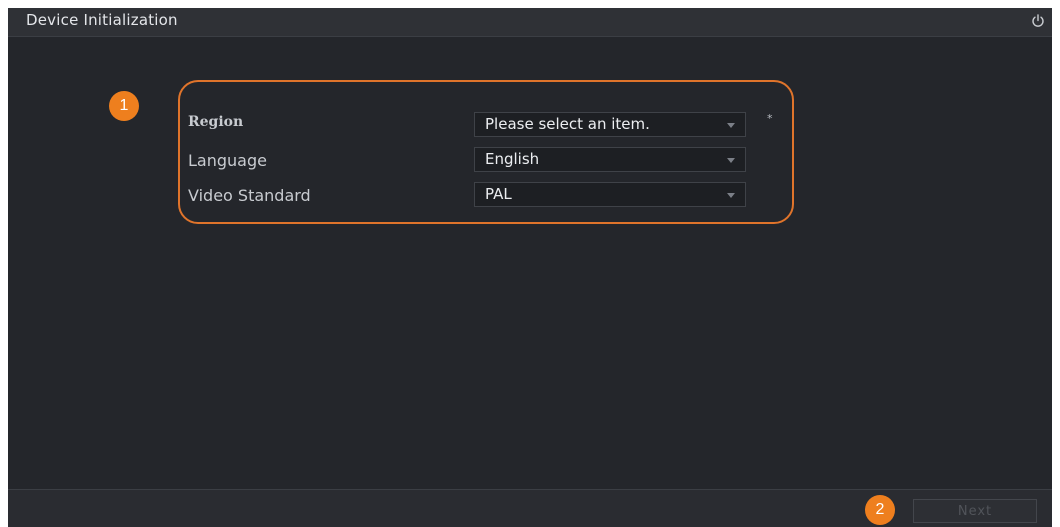 This screenshot has height=527, width=1060. What do you see at coordinates (498, 194) in the screenshot?
I see `video-standard-select-value: PAL` at bounding box center [498, 194].